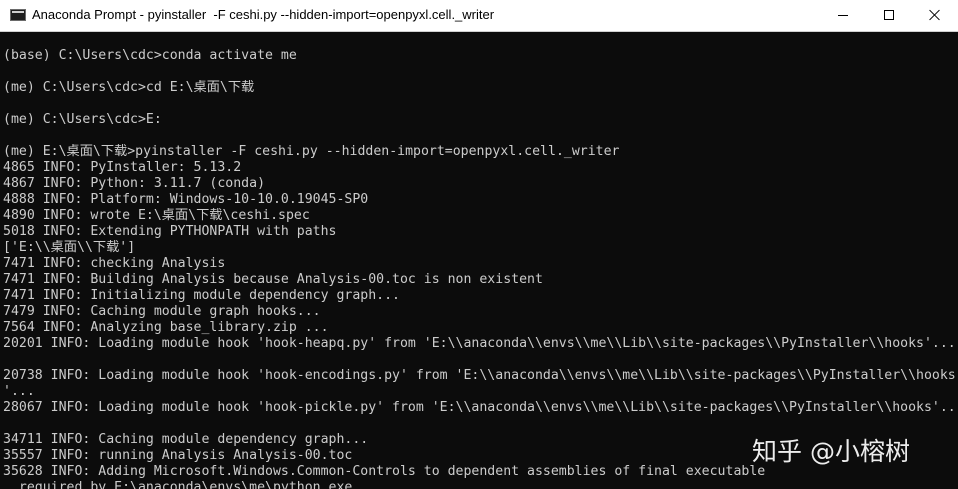 This screenshot has width=958, height=489. I want to click on close-icon, so click(935, 15).